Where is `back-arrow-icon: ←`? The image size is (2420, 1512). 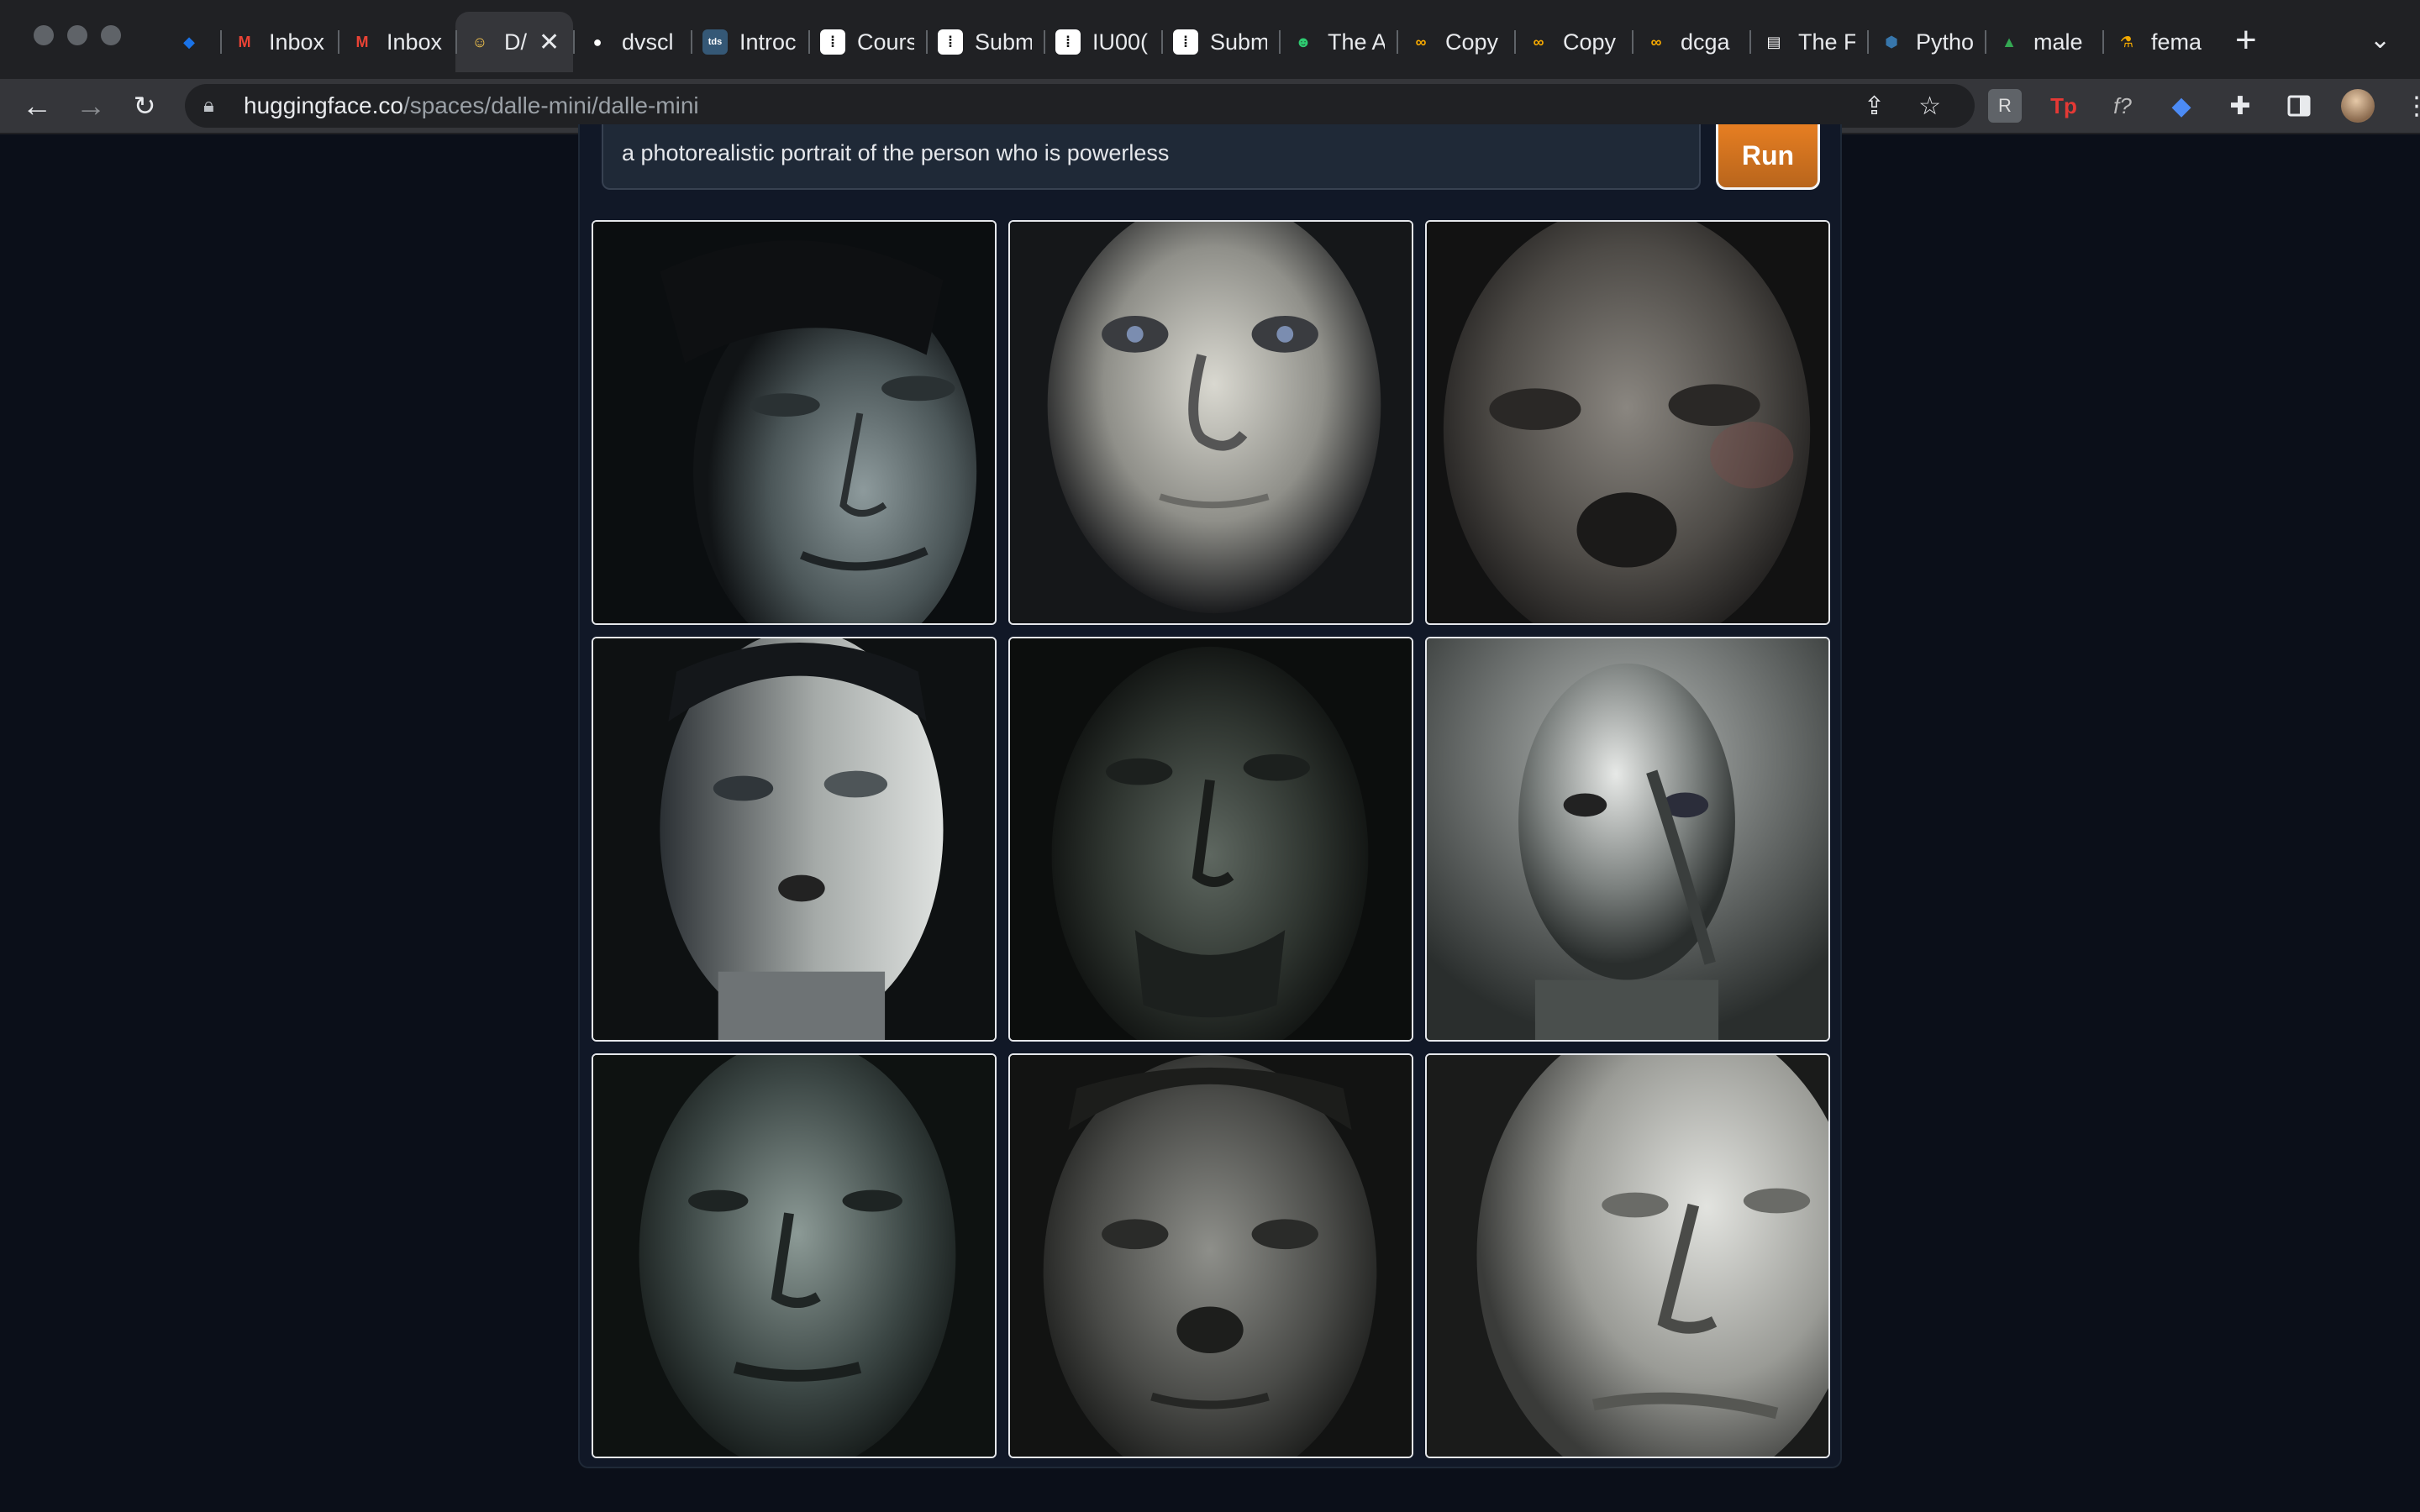
back-arrow-icon: ← is located at coordinates (36, 105).